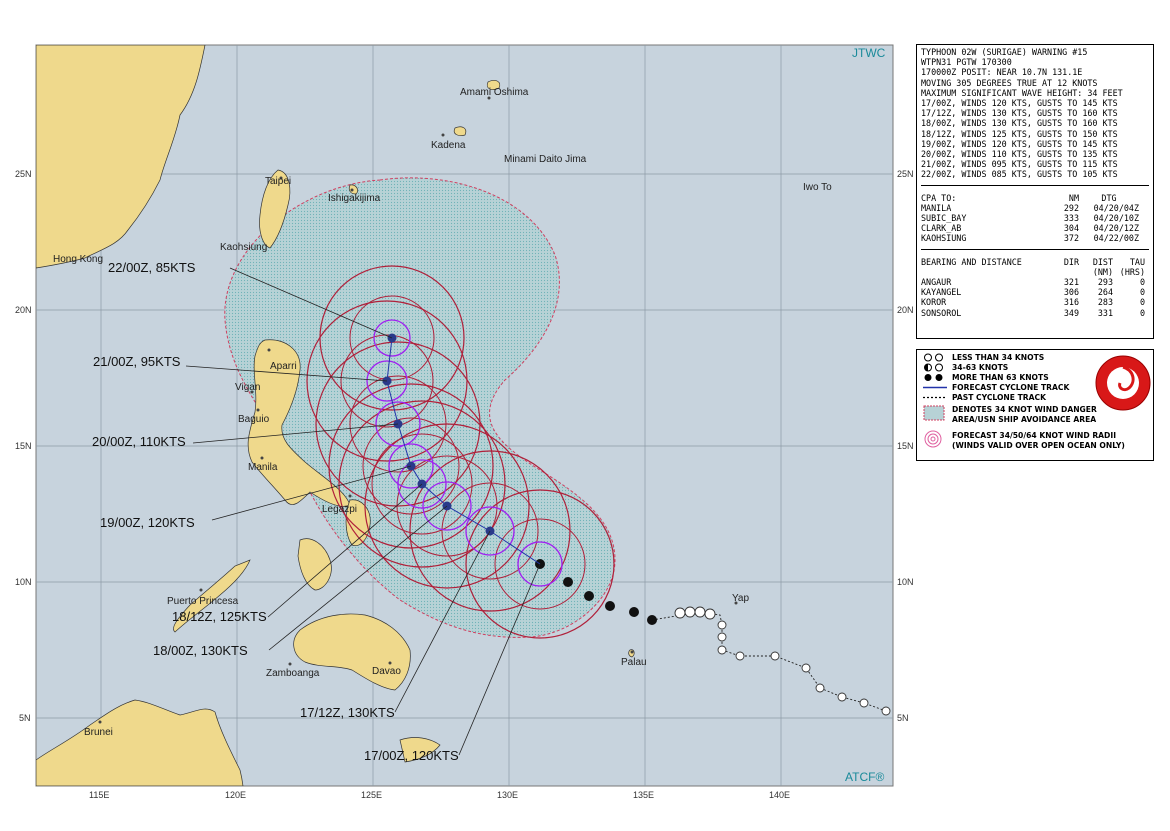 The width and height of the screenshot is (1170, 831). Describe the element at coordinates (1004, 52) in the screenshot. I see `warning-line: TYPHOON 02W (SURIGAE) WARNING #15` at that location.